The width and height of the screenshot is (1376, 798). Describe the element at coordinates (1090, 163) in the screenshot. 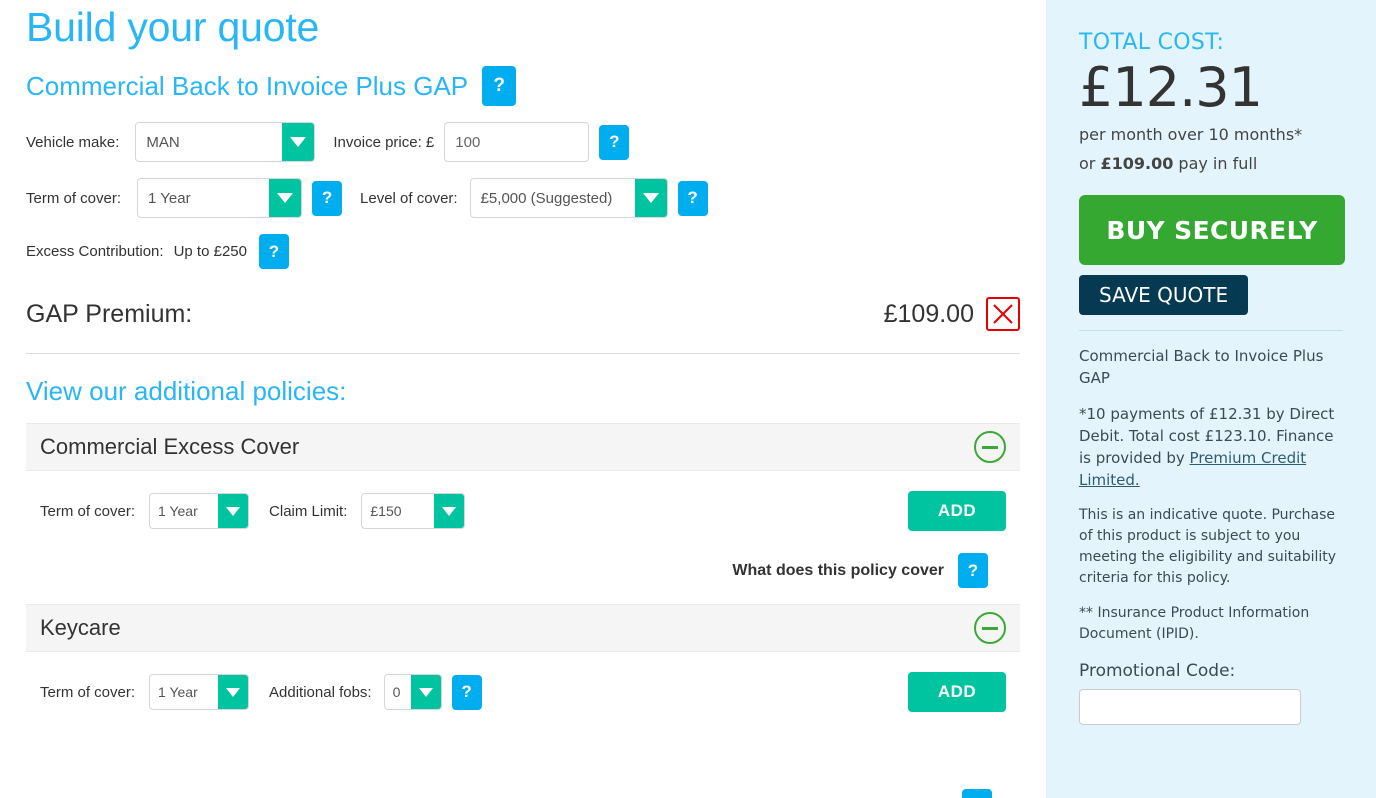

I see `pay-in-full-prefix: or` at that location.